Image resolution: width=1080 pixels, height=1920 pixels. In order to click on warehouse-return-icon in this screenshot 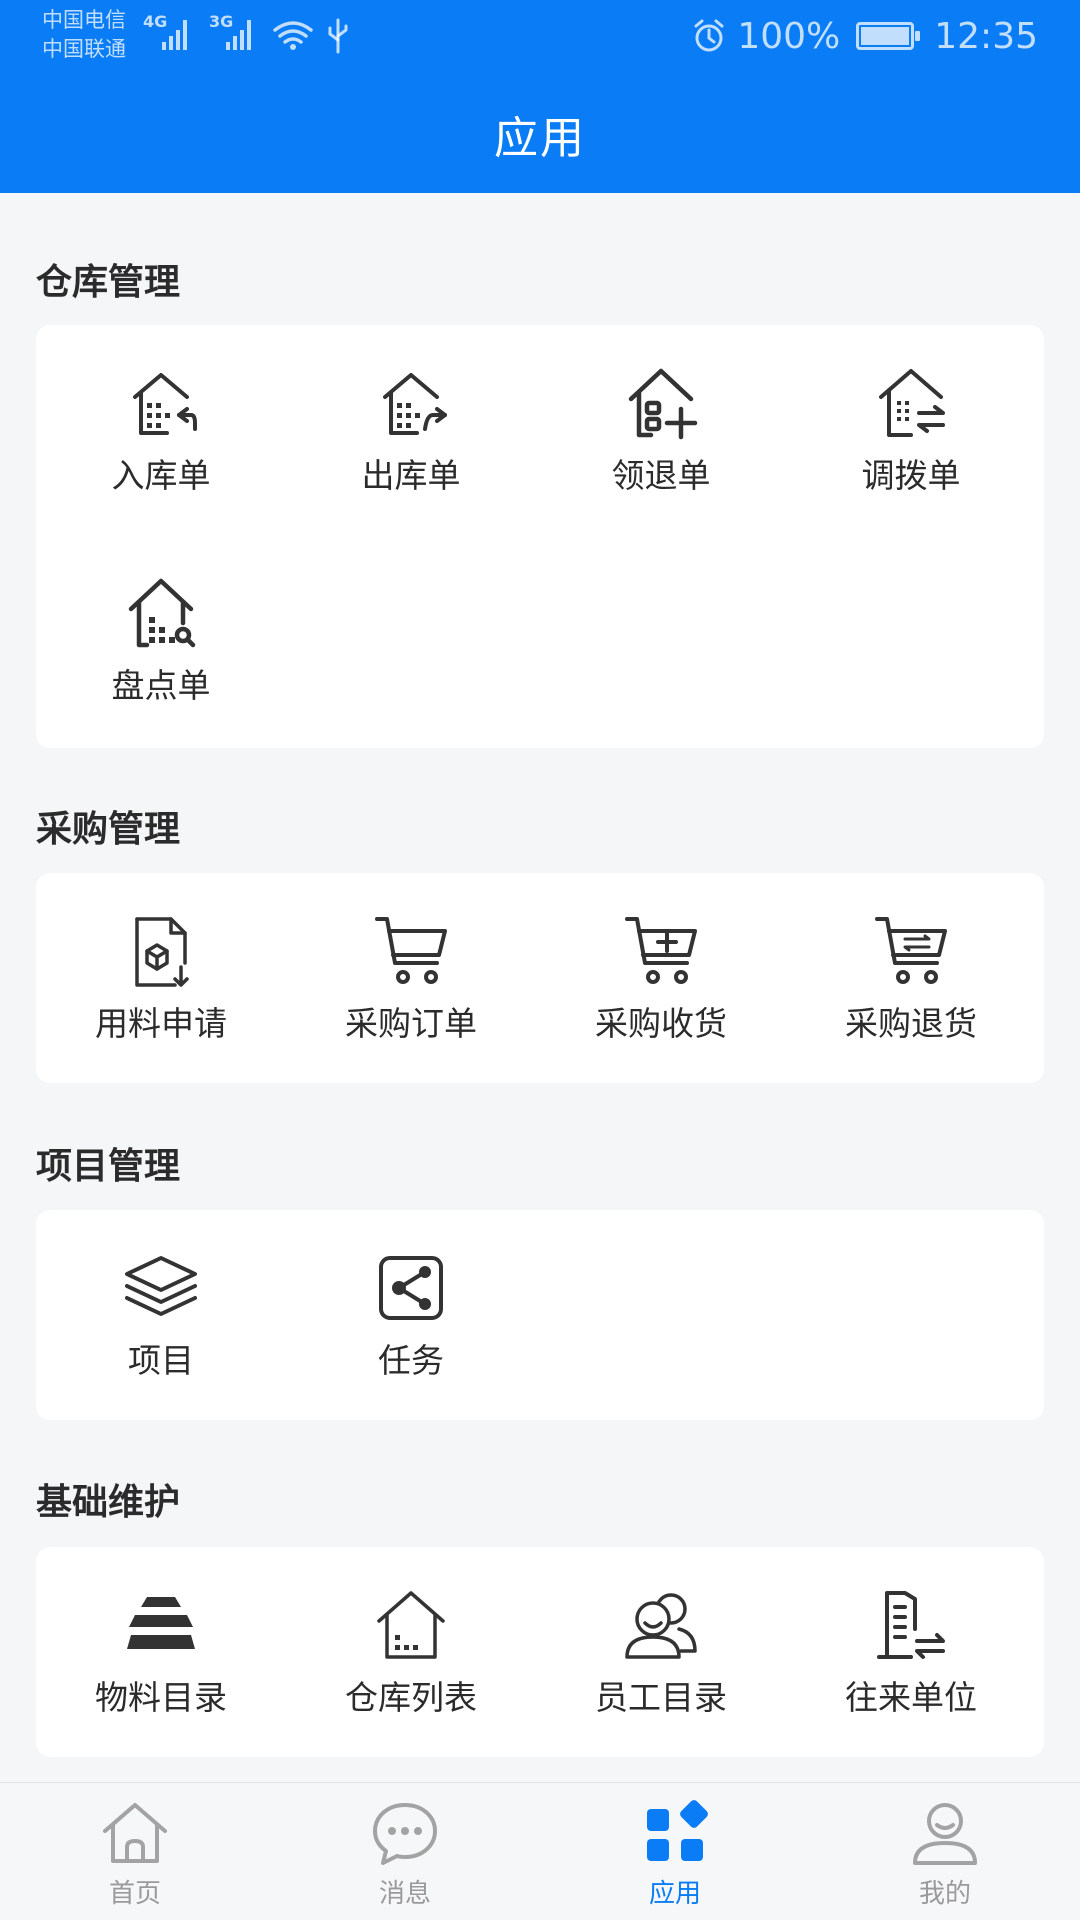, I will do `click(663, 404)`.